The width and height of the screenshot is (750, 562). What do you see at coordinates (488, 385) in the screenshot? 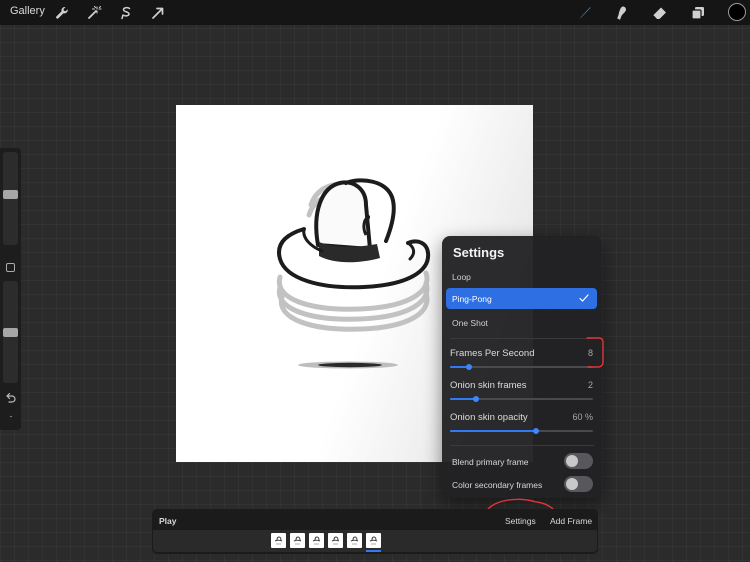
I see `onion-frames-label: Onion skin frames` at bounding box center [488, 385].